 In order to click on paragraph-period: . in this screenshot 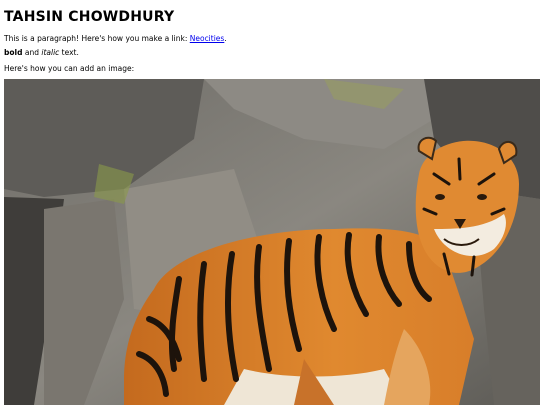, I will do `click(225, 38)`.